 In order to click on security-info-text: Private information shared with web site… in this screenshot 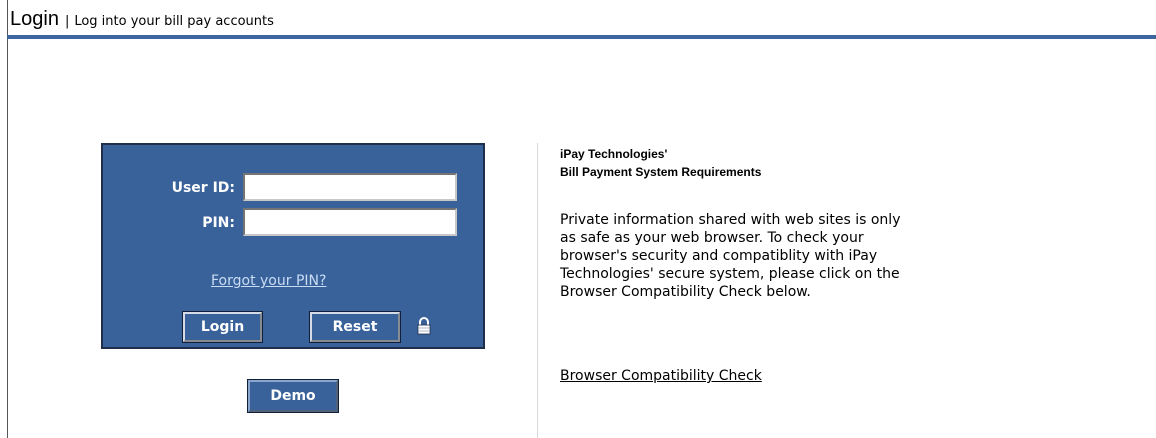, I will do `click(780, 256)`.